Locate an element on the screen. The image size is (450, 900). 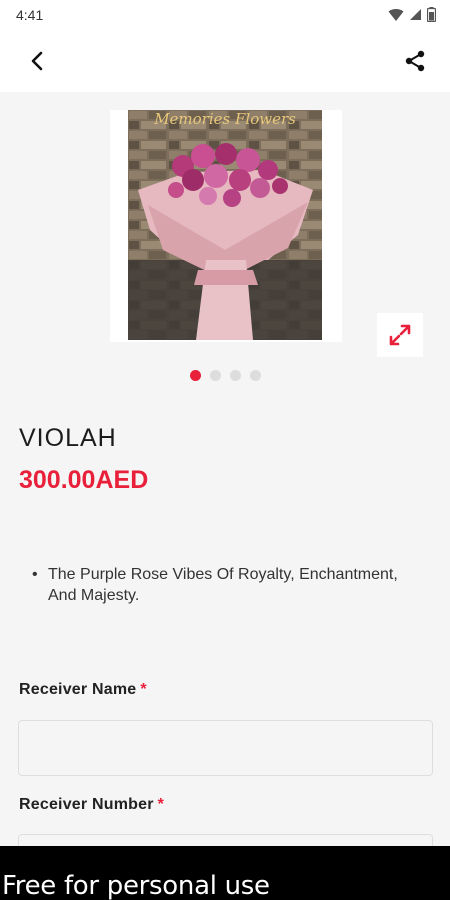
cell-signal-icon is located at coordinates (415, 14).